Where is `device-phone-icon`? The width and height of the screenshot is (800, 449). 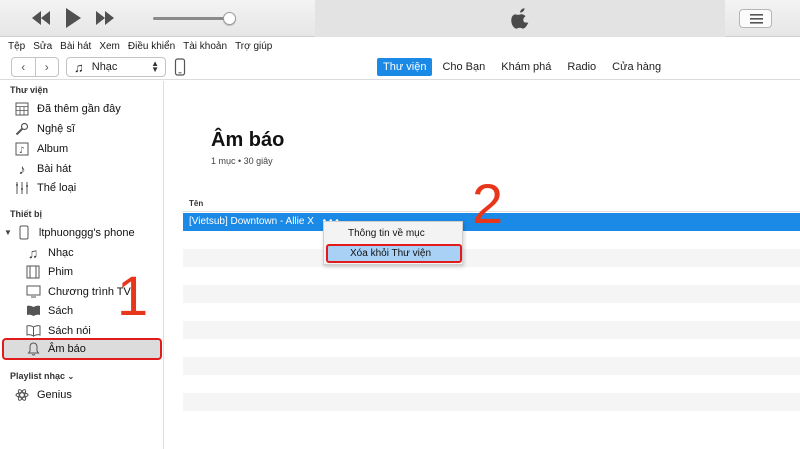
device-phone-icon is located at coordinates (180, 67).